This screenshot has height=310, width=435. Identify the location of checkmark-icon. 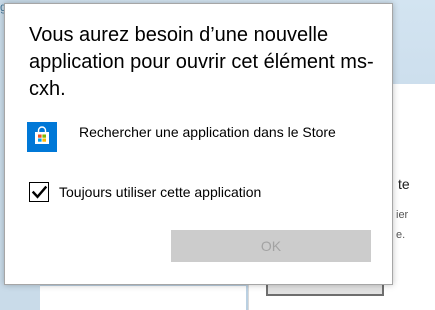
(39, 192).